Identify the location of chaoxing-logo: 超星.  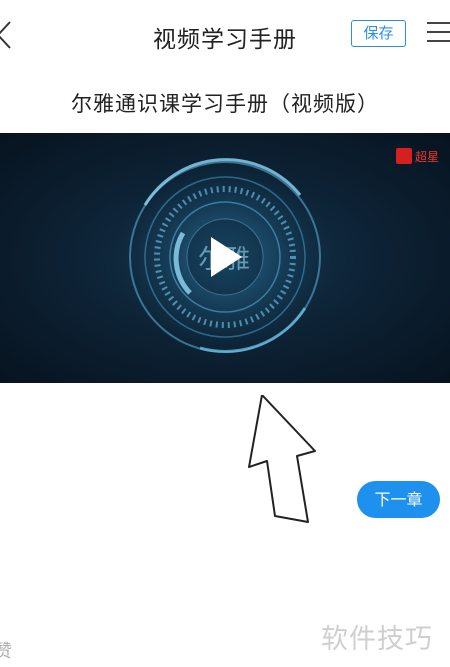
(417, 156).